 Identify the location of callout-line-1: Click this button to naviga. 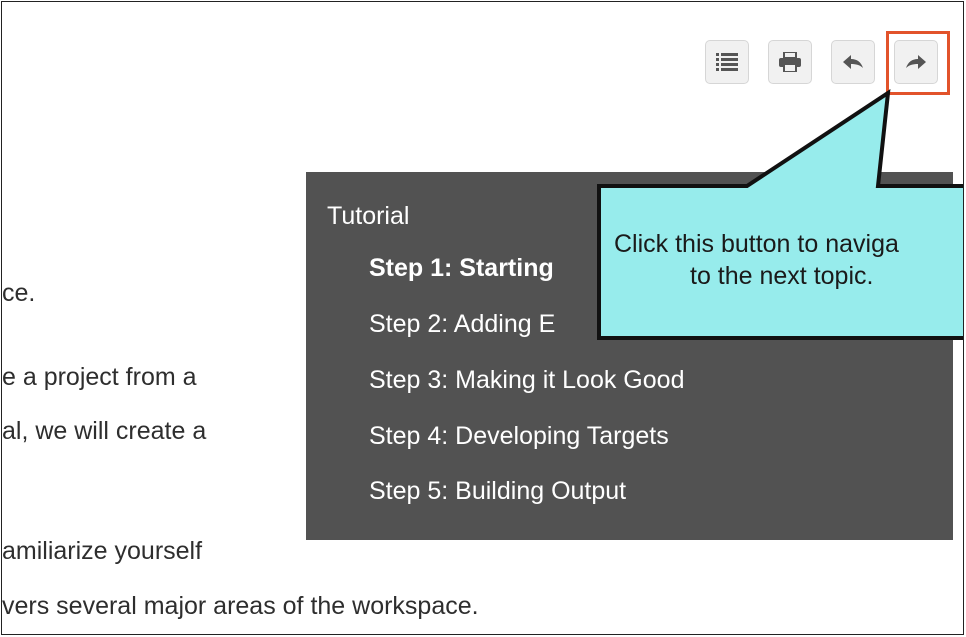
(756, 244).